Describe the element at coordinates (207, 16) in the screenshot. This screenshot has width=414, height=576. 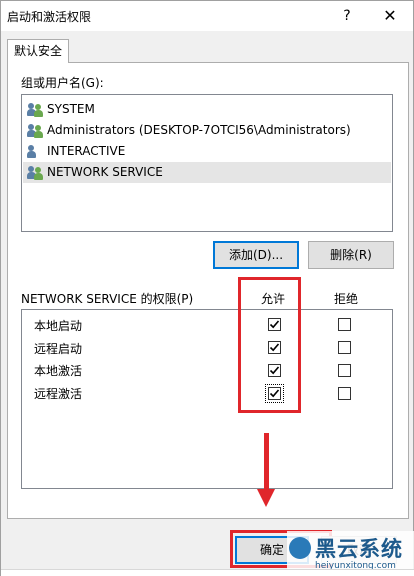
I see `title-bar: 启动和激活权限 ? ✕` at that location.